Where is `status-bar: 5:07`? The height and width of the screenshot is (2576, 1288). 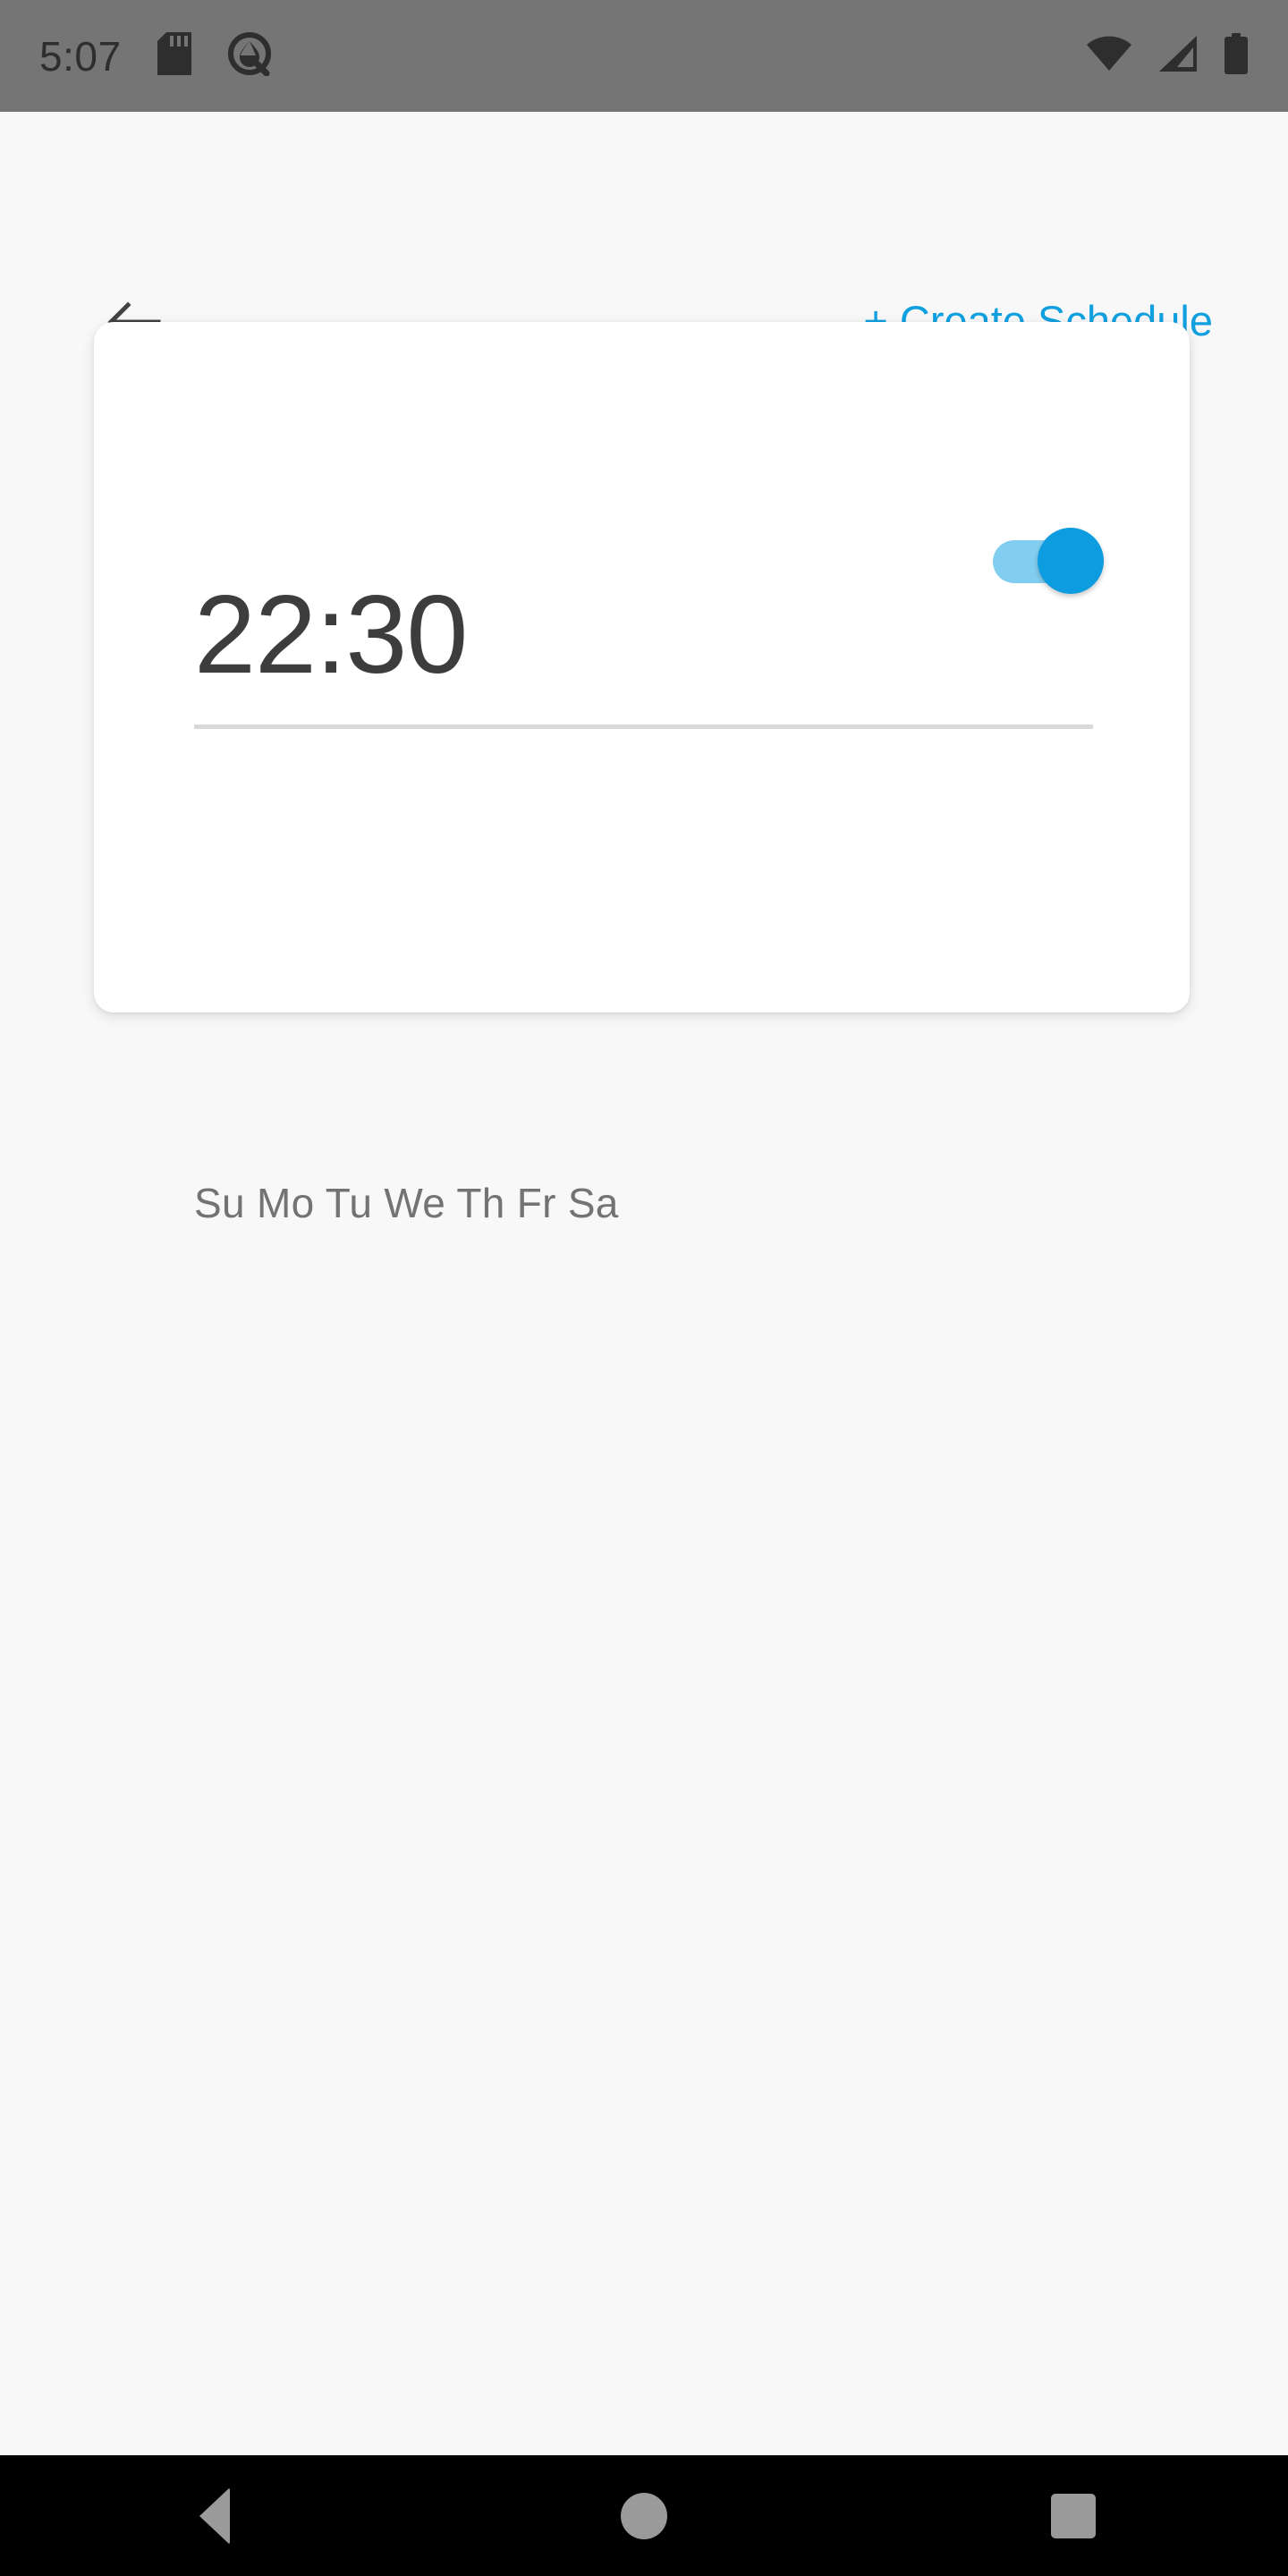 status-bar: 5:07 is located at coordinates (644, 56).